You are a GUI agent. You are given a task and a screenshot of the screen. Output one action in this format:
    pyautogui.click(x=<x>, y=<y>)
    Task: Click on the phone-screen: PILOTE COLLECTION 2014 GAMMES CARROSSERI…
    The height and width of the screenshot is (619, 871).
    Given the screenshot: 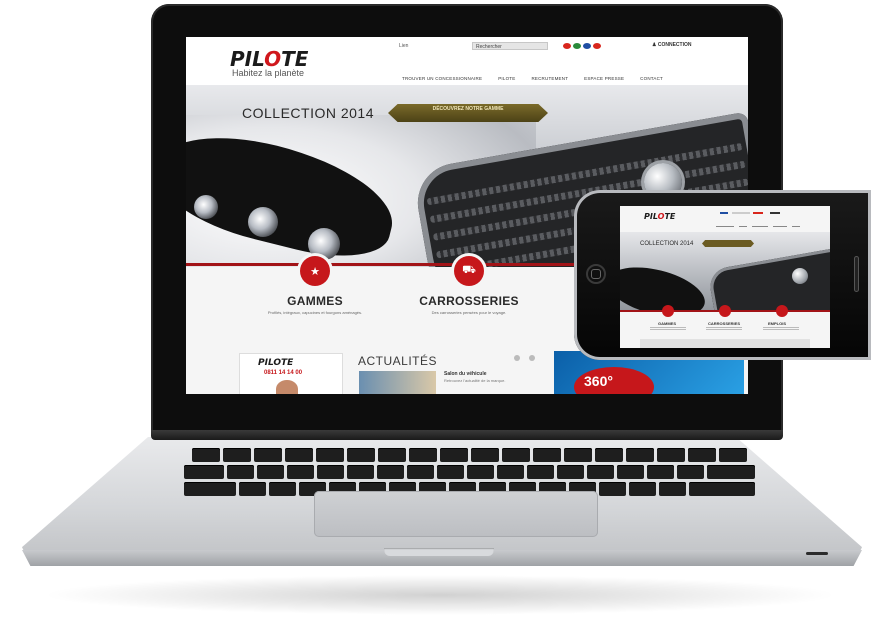 What is the action you would take?
    pyautogui.click(x=725, y=277)
    